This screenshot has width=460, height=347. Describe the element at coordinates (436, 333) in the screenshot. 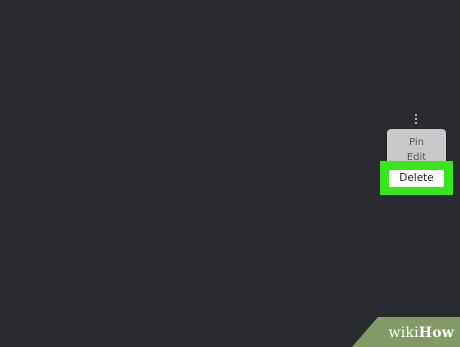

I see `wikihow-logo-how: How` at that location.